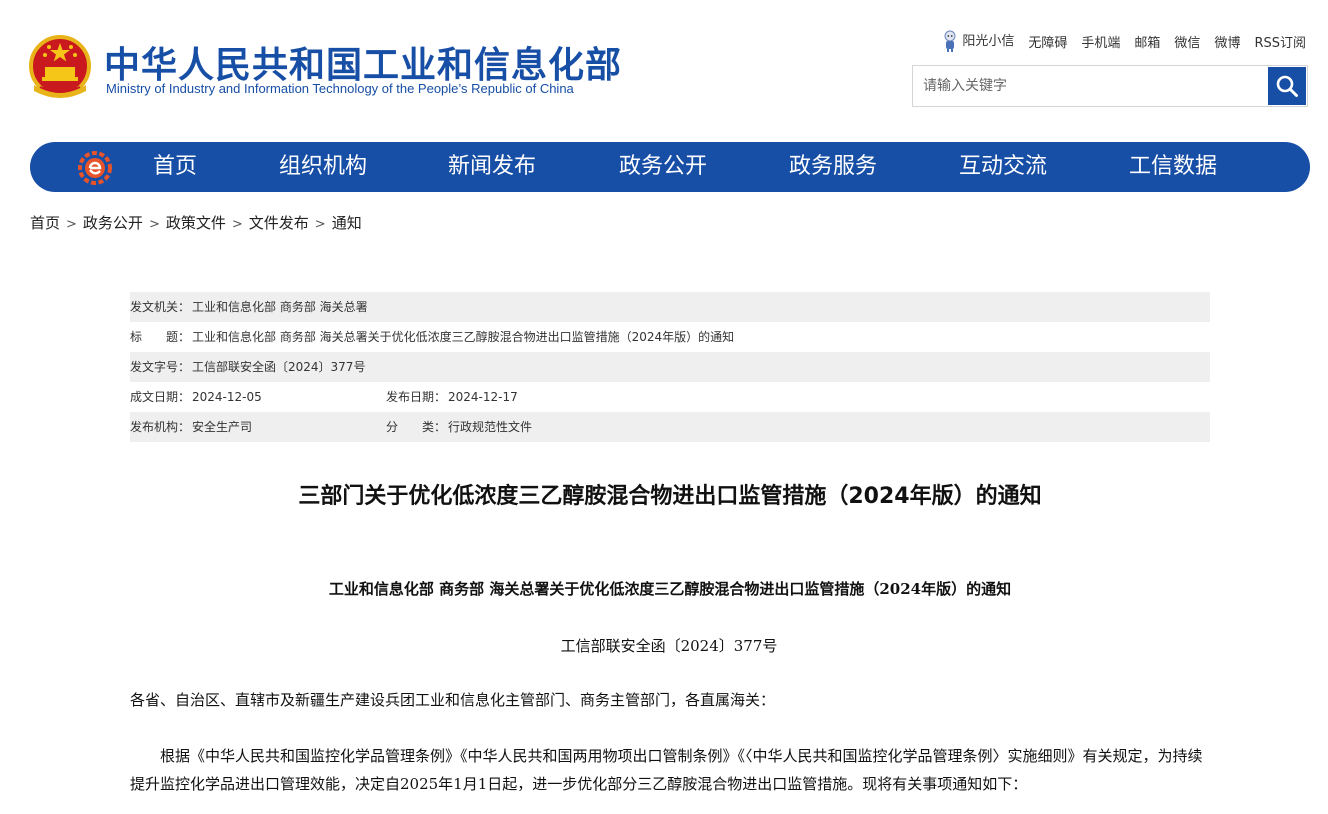 This screenshot has height=814, width=1328. I want to click on meta-issuer-value: 工业和信息化部 商务部 海关总署, so click(280, 307).